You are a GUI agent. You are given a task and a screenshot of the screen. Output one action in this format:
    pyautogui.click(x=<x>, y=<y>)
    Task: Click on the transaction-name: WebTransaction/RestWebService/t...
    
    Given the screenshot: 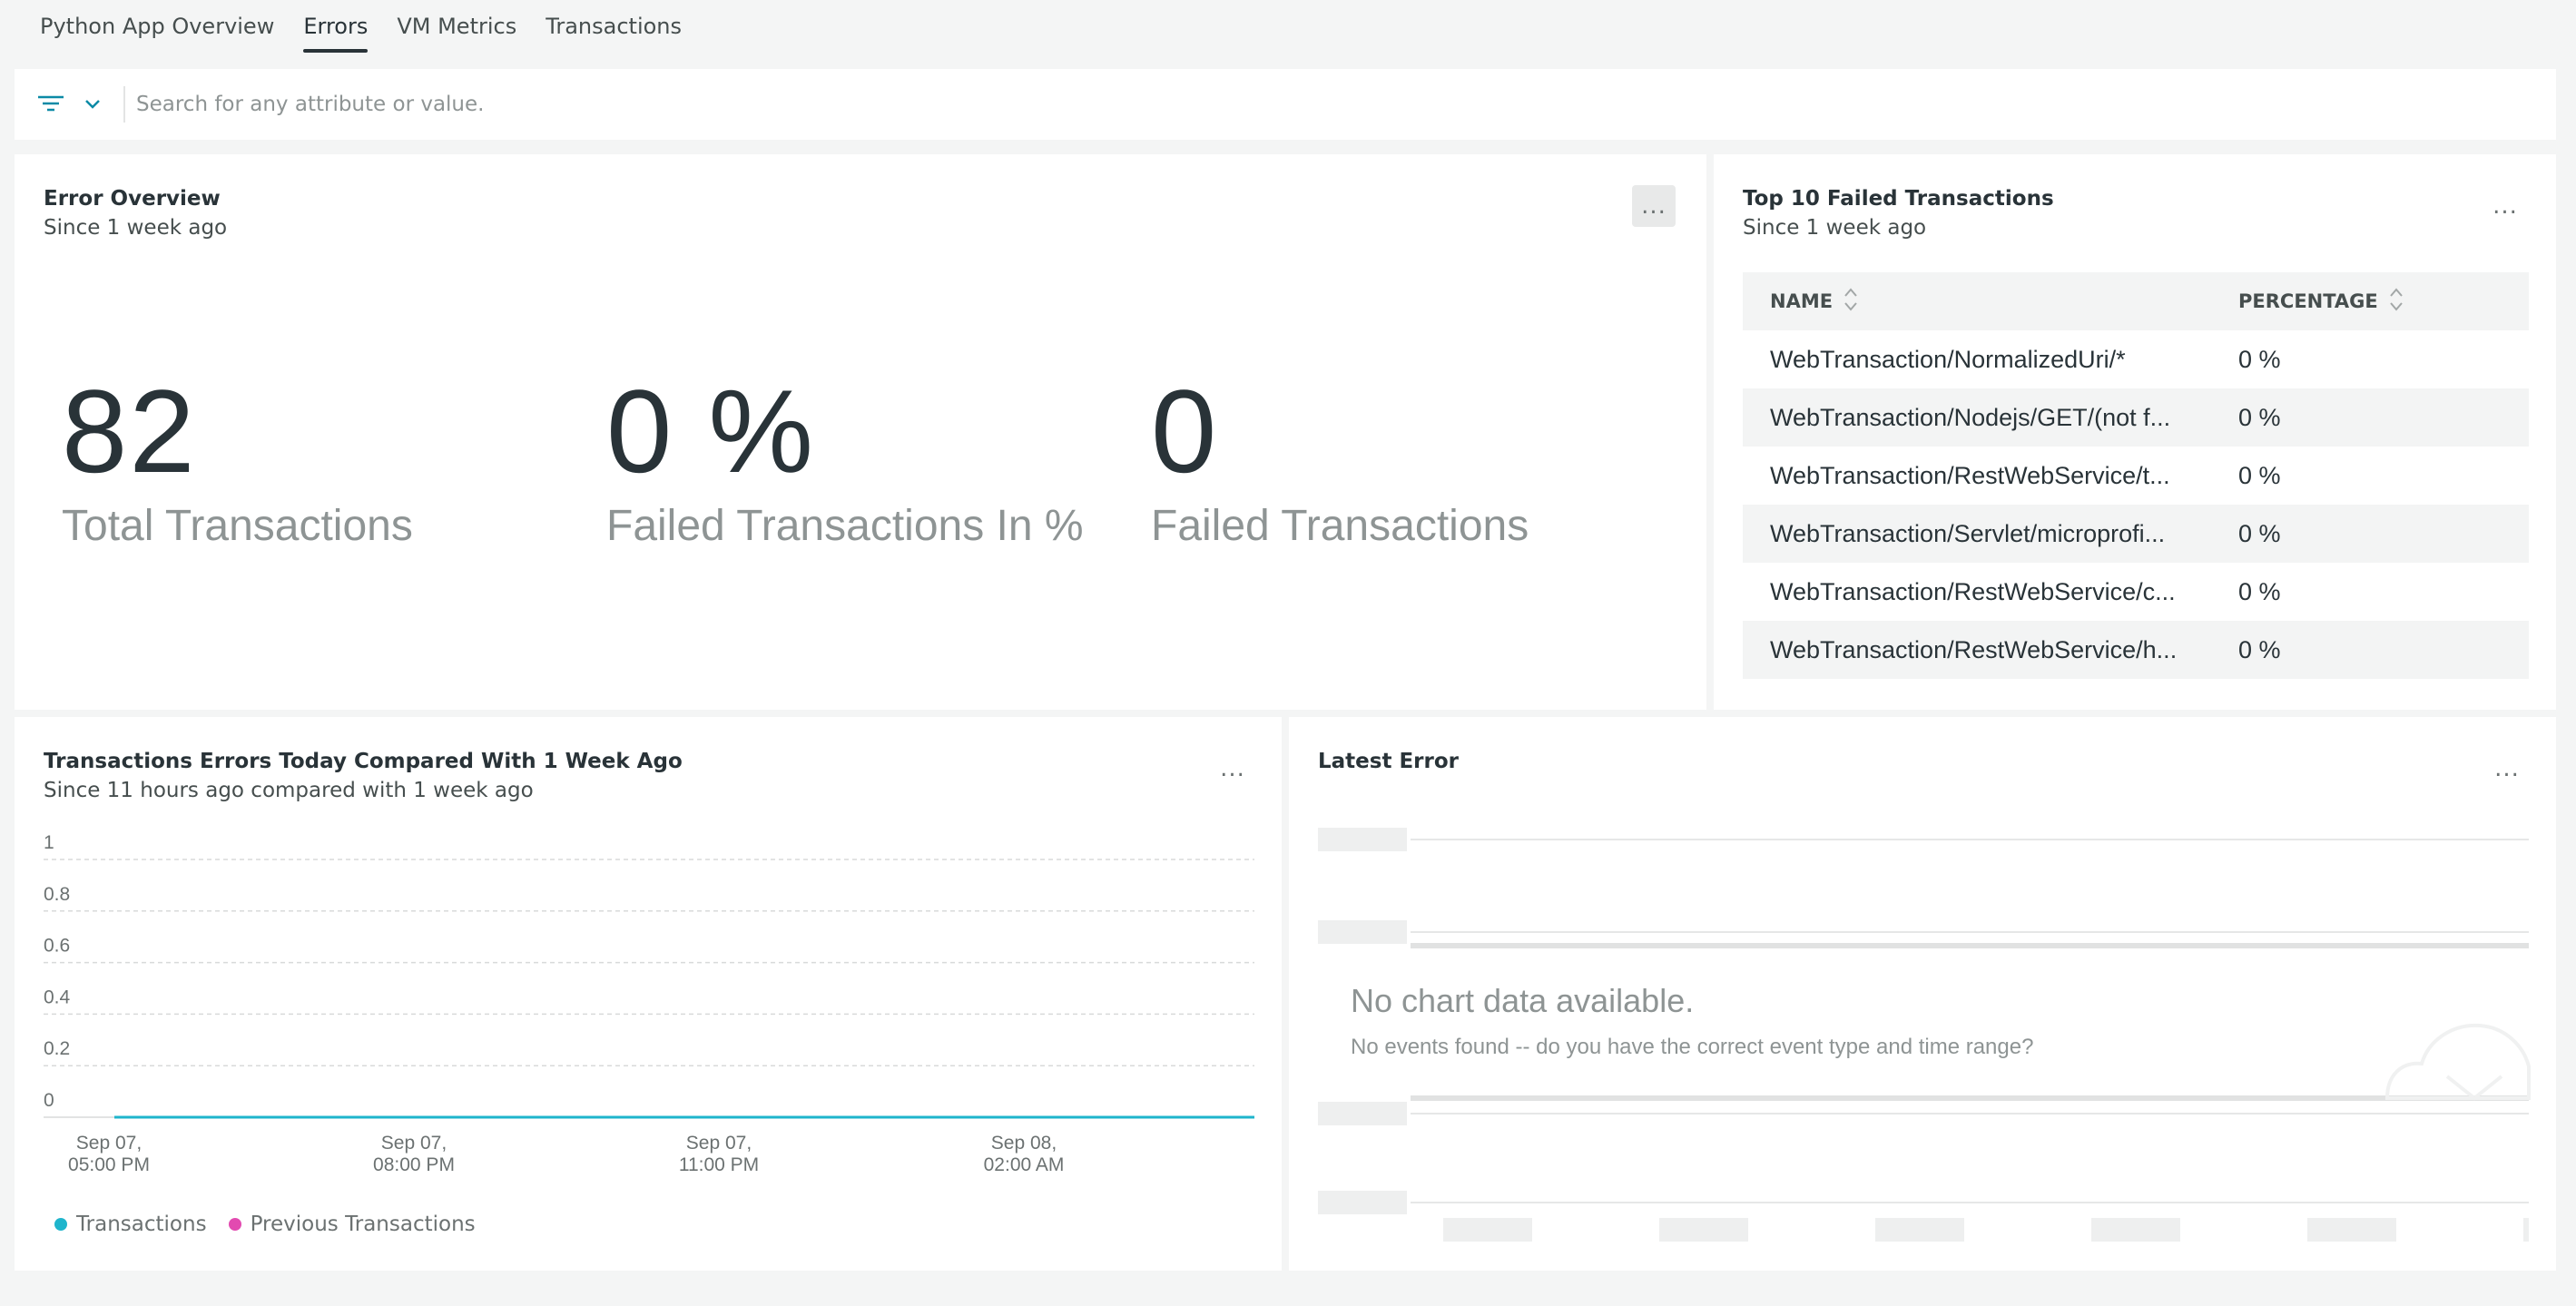 What is the action you would take?
    pyautogui.click(x=1970, y=475)
    